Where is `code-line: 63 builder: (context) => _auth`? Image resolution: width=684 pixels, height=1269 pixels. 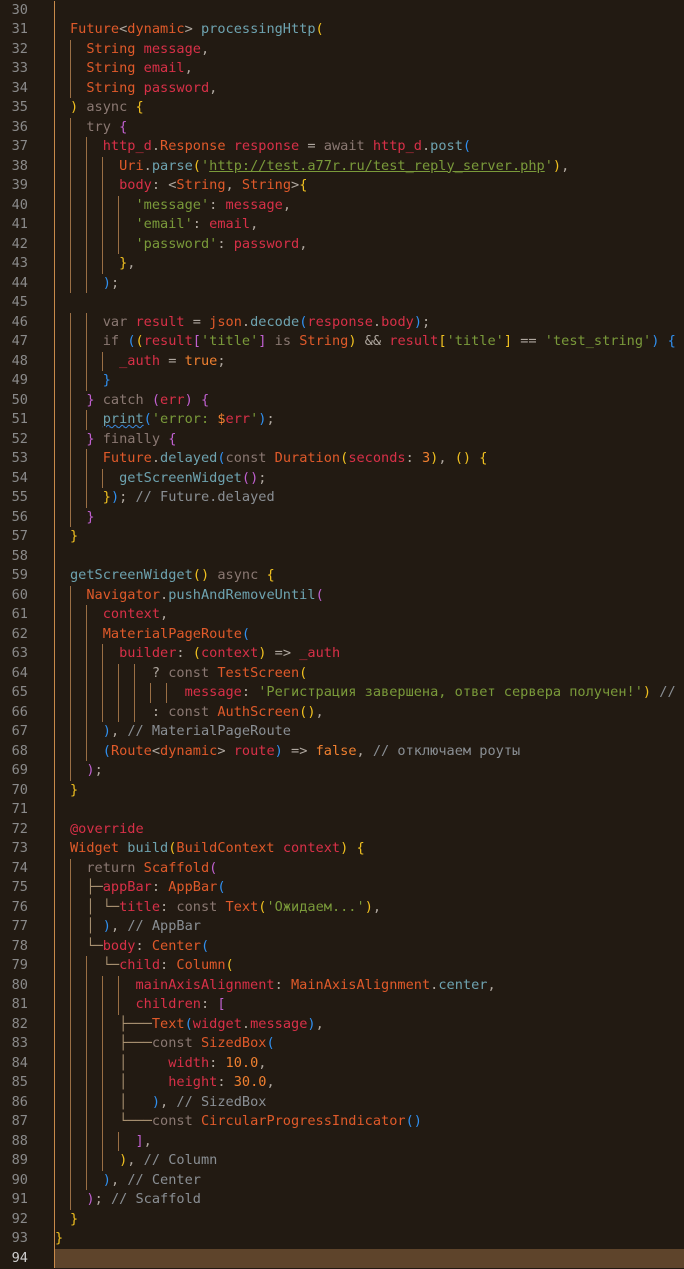 code-line: 63 builder: (context) => _auth is located at coordinates (342, 654).